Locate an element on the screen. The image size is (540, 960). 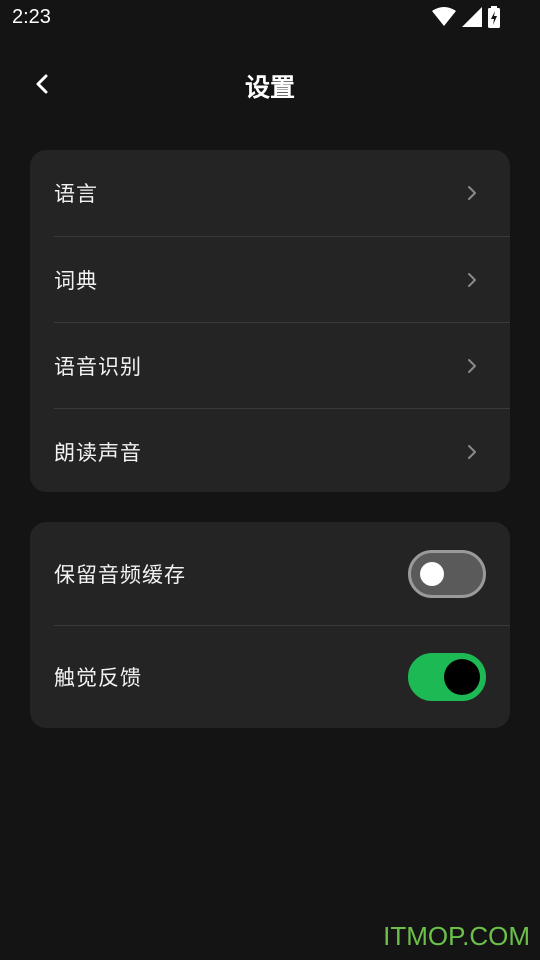
wifi-icon is located at coordinates (444, 16).